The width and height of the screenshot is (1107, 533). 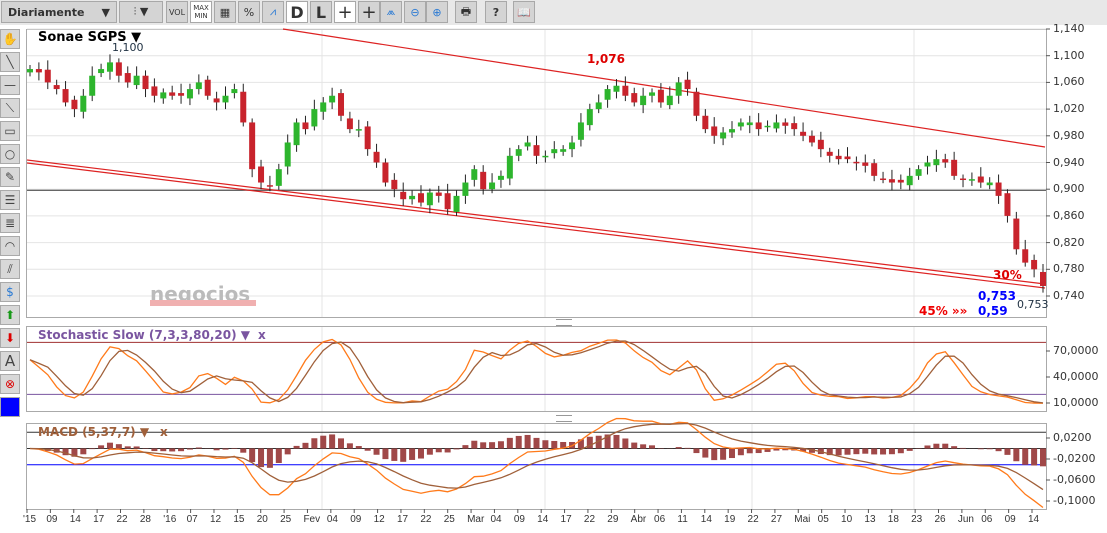 I want to click on price-tick-label: 1,020, so click(x=1069, y=109).